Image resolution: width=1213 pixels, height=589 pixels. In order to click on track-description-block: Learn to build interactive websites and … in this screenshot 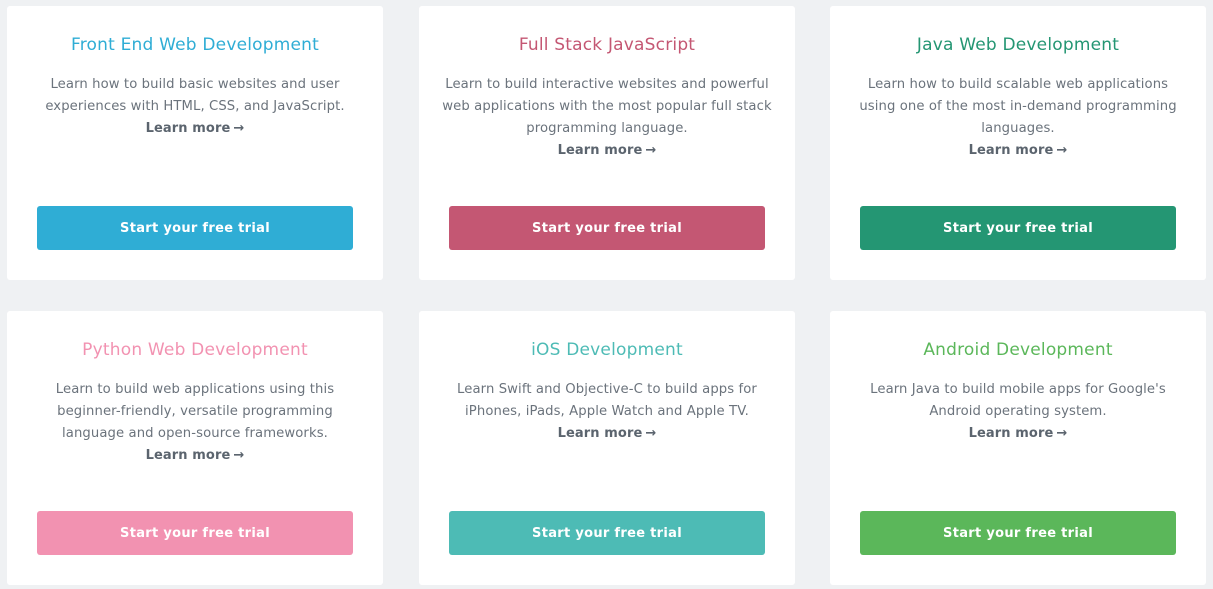, I will do `click(607, 118)`.